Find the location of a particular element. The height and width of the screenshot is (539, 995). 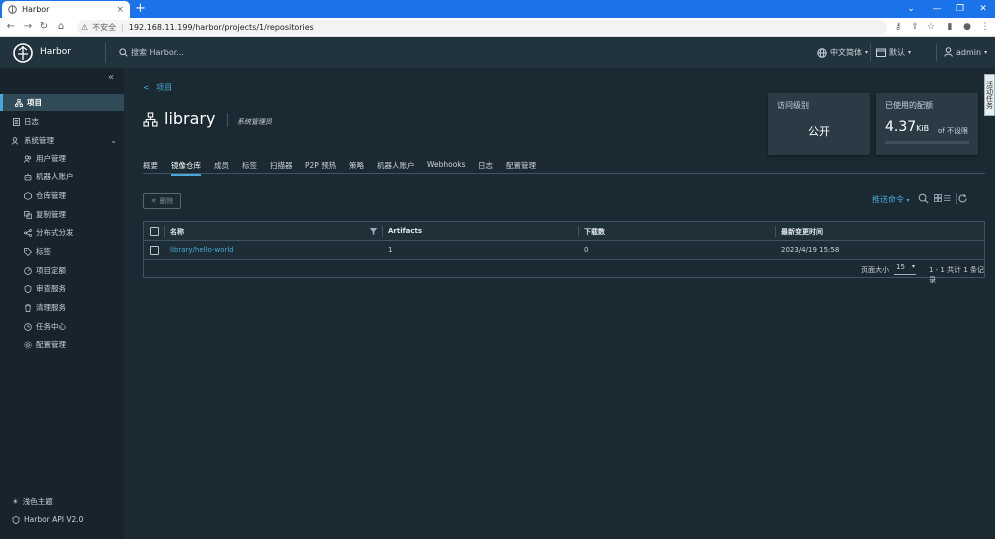

column-divider is located at coordinates (775, 231).